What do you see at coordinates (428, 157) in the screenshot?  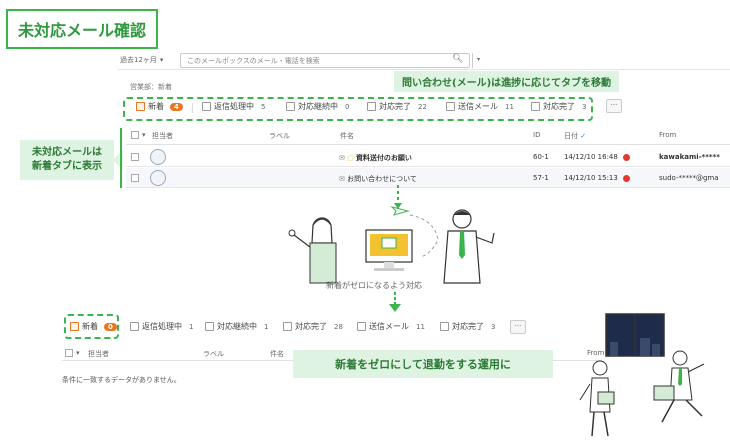 I see `table-row` at bounding box center [428, 157].